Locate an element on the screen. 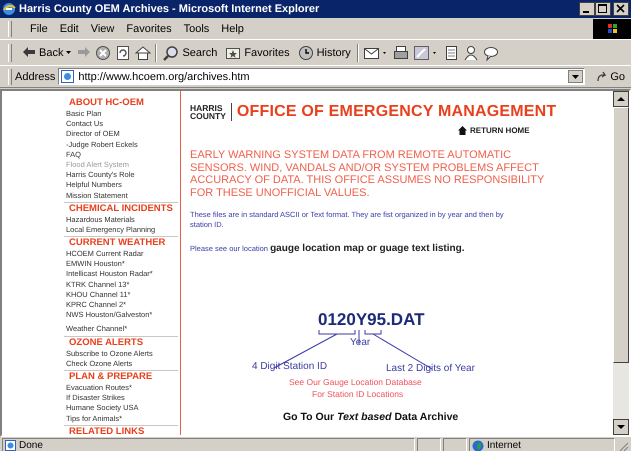 The width and height of the screenshot is (631, 451). file-name: 0120Y95.DAT is located at coordinates (371, 320).